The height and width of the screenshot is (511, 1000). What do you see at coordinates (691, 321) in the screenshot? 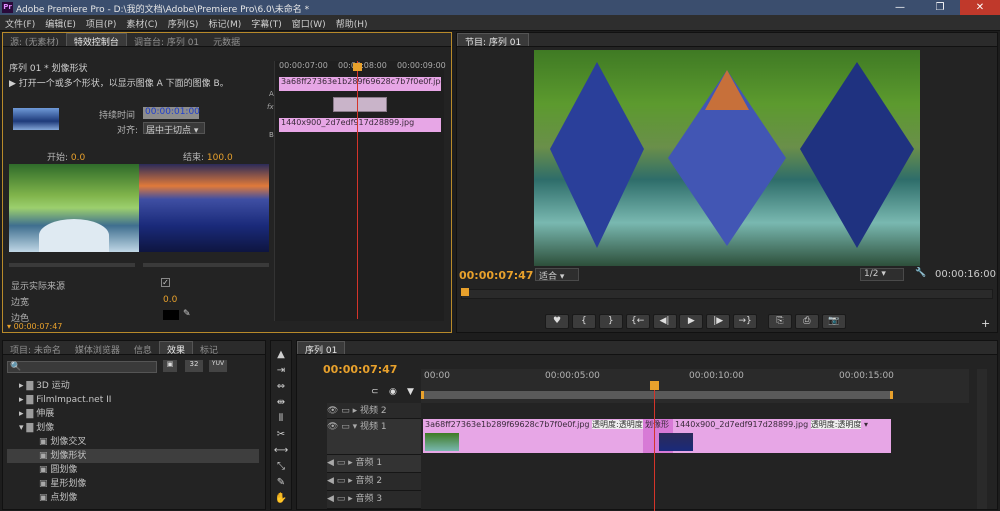
I see `play-button: ▶` at bounding box center [691, 321].